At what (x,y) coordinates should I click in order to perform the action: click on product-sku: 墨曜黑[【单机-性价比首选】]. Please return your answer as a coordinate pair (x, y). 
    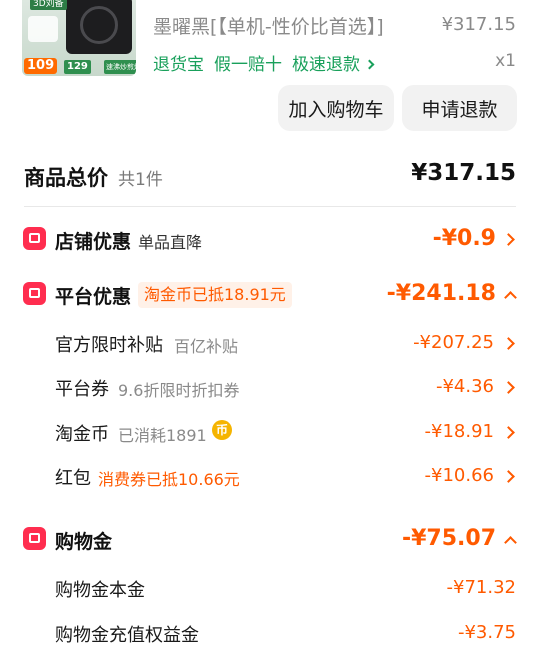
    Looking at the image, I should click on (268, 25).